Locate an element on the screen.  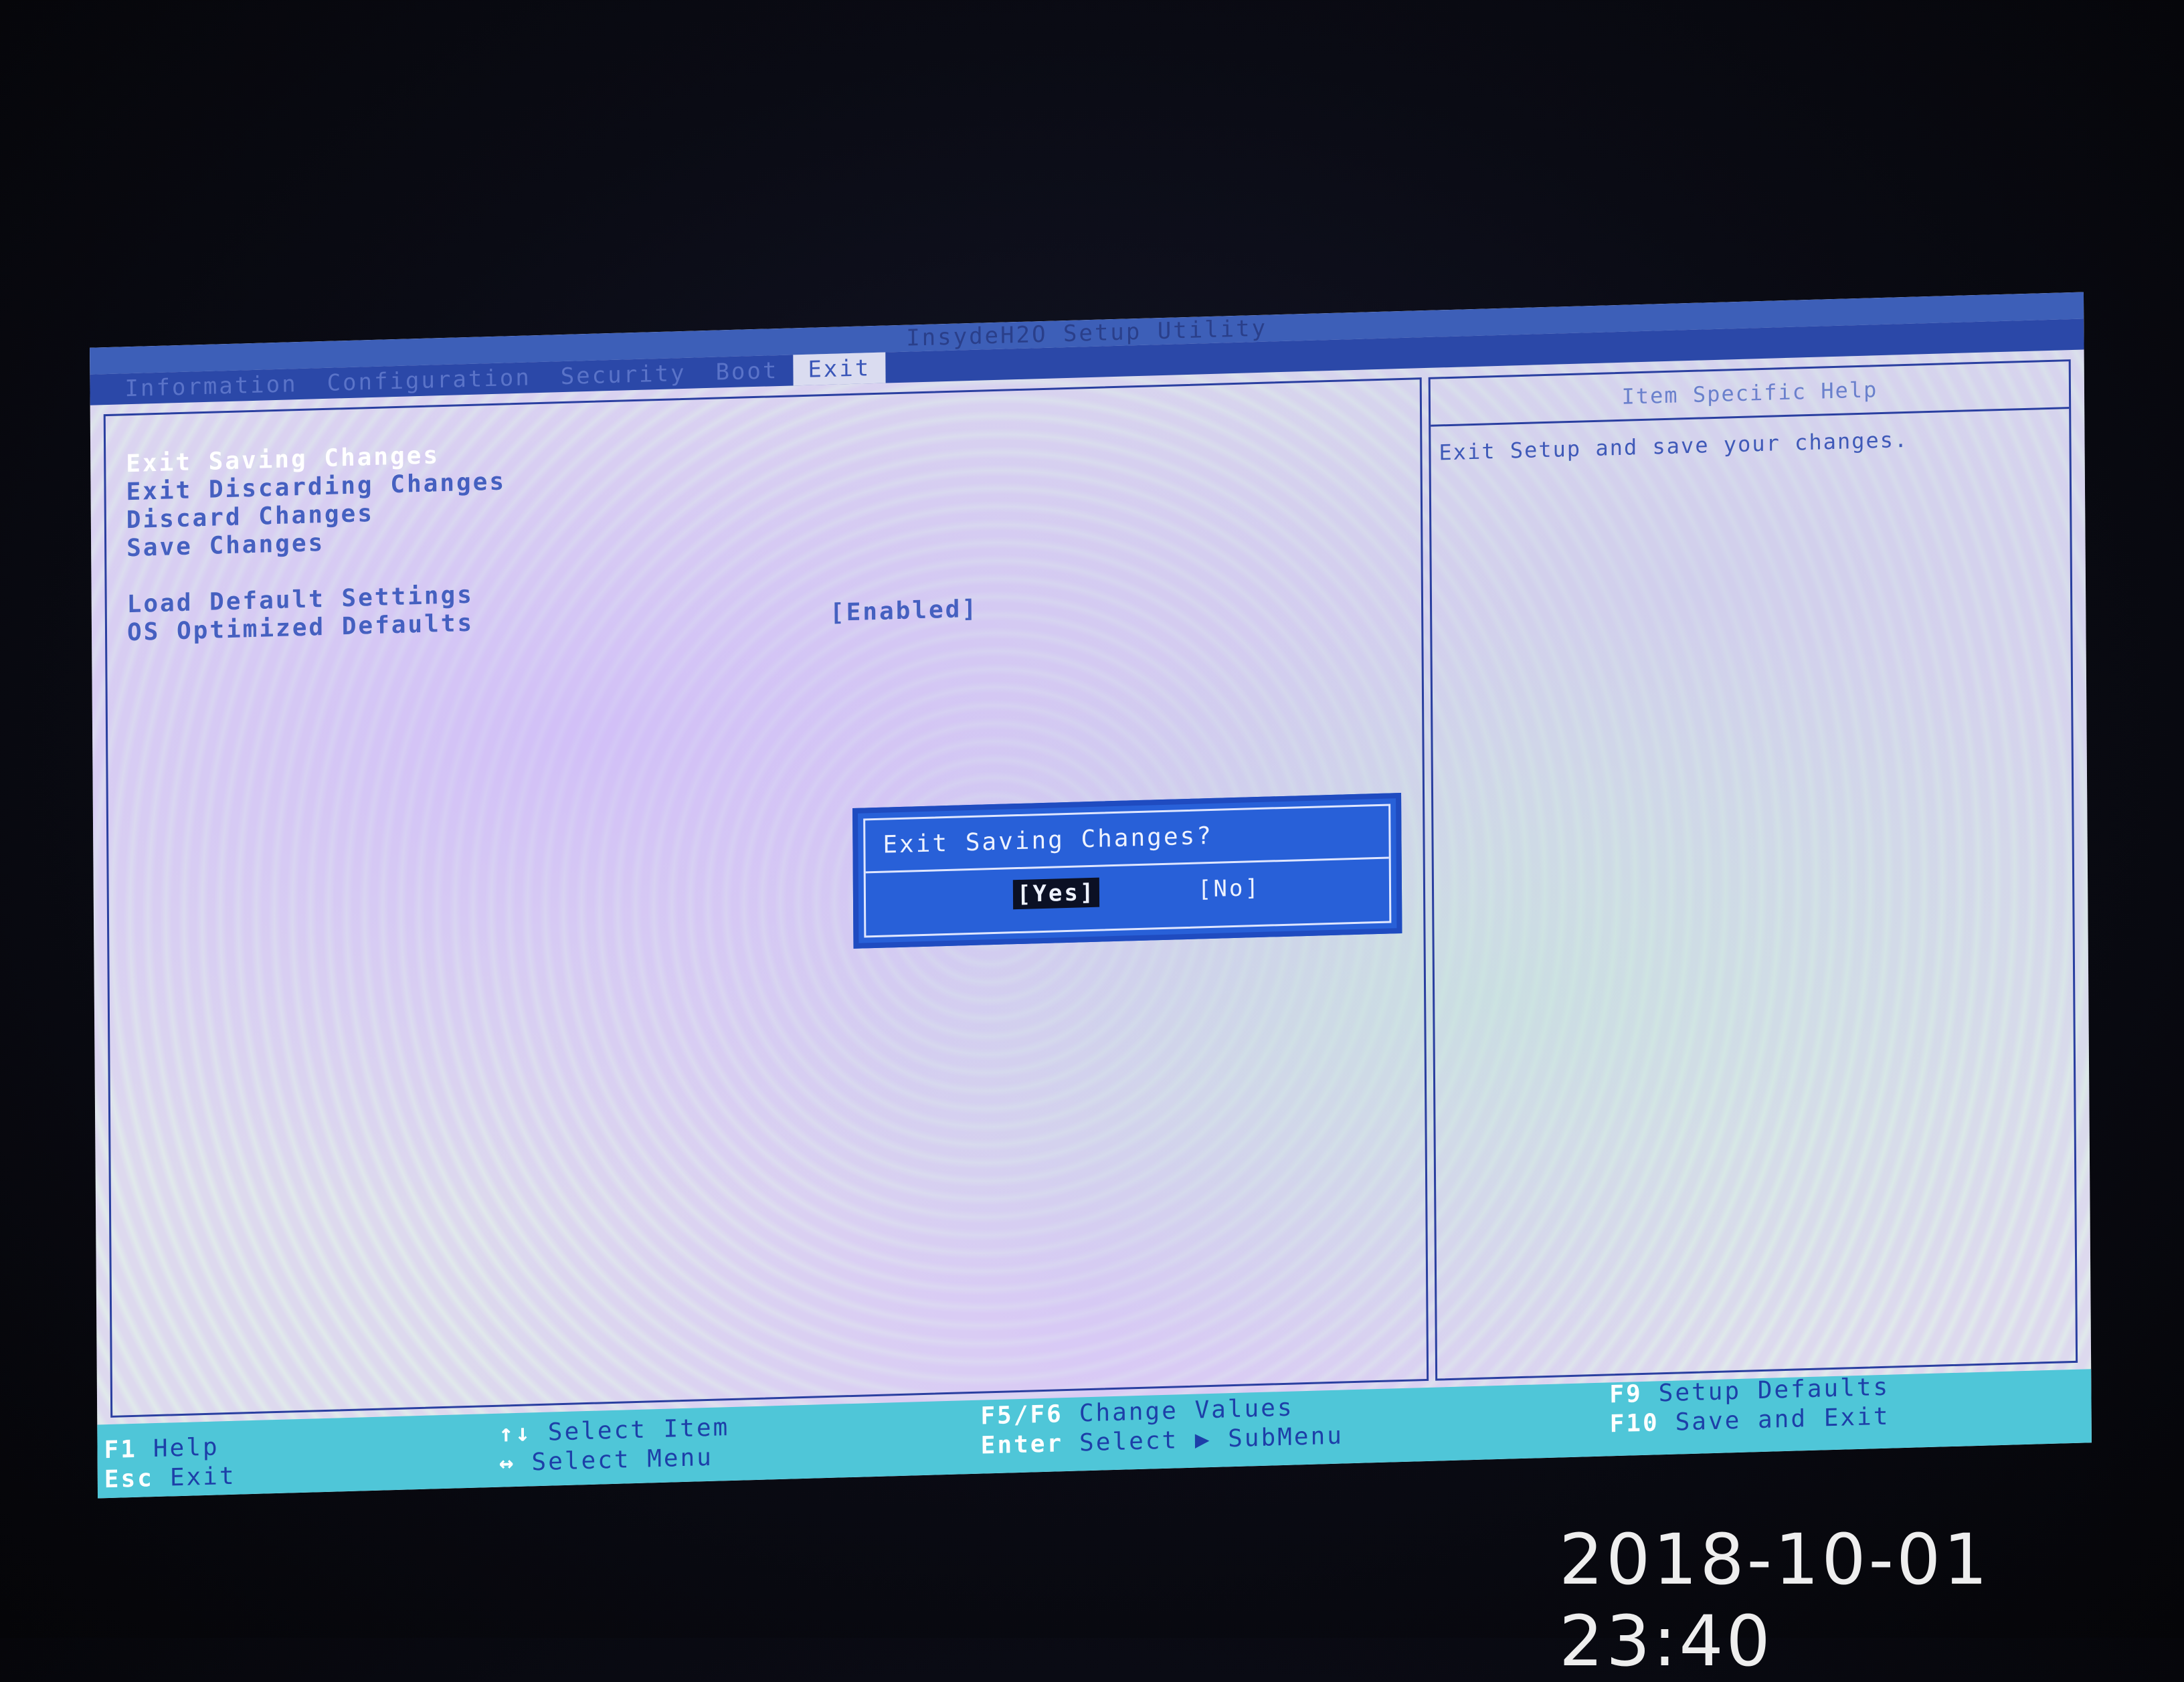
key-hint-updown: ↑↓ Select Item is located at coordinates (613, 1431).